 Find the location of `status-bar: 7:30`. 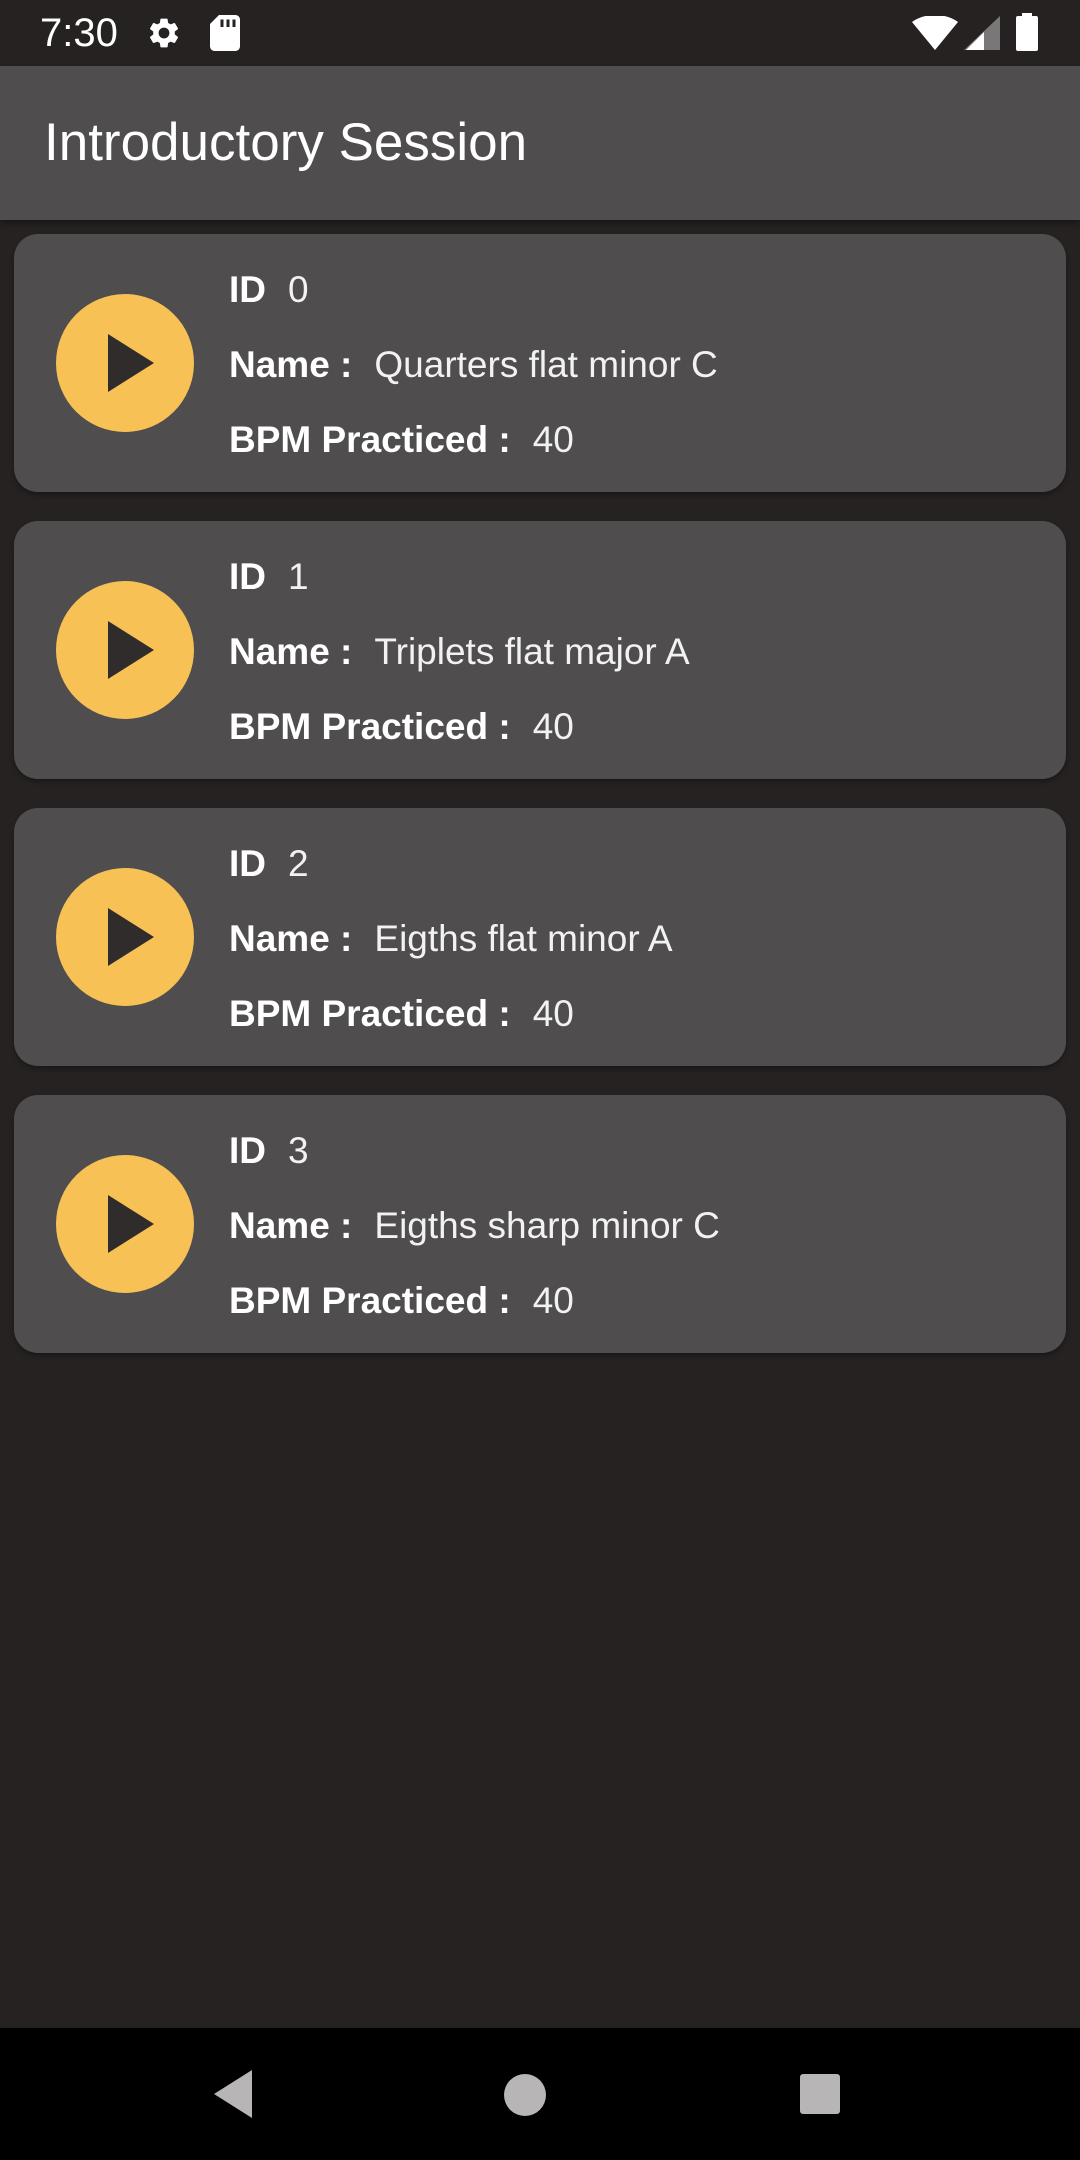

status-bar: 7:30 is located at coordinates (540, 33).